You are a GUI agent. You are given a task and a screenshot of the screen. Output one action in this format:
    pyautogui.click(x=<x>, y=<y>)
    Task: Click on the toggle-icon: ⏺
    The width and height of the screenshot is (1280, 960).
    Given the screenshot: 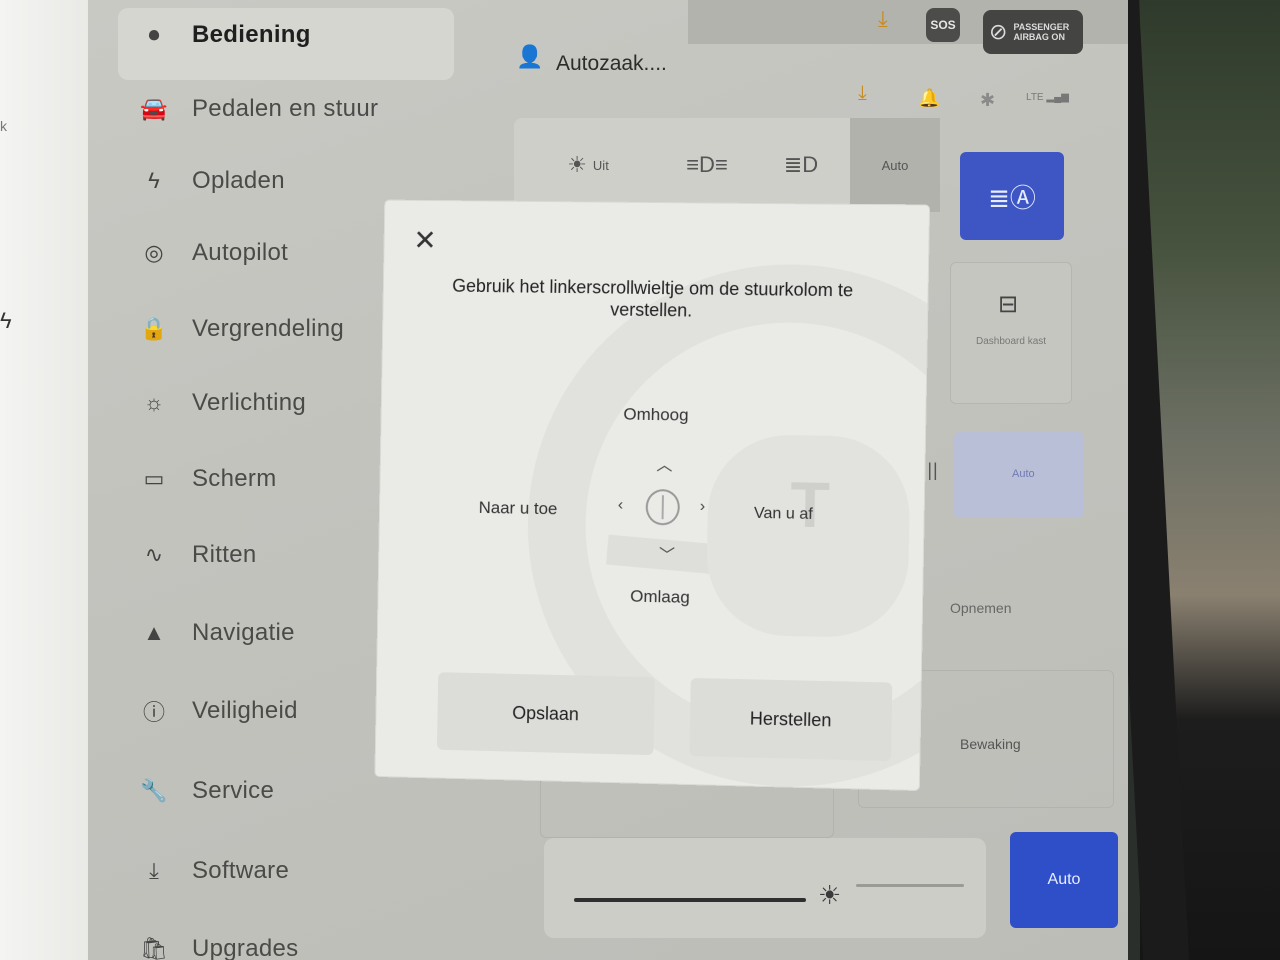 What is the action you would take?
    pyautogui.click(x=154, y=34)
    